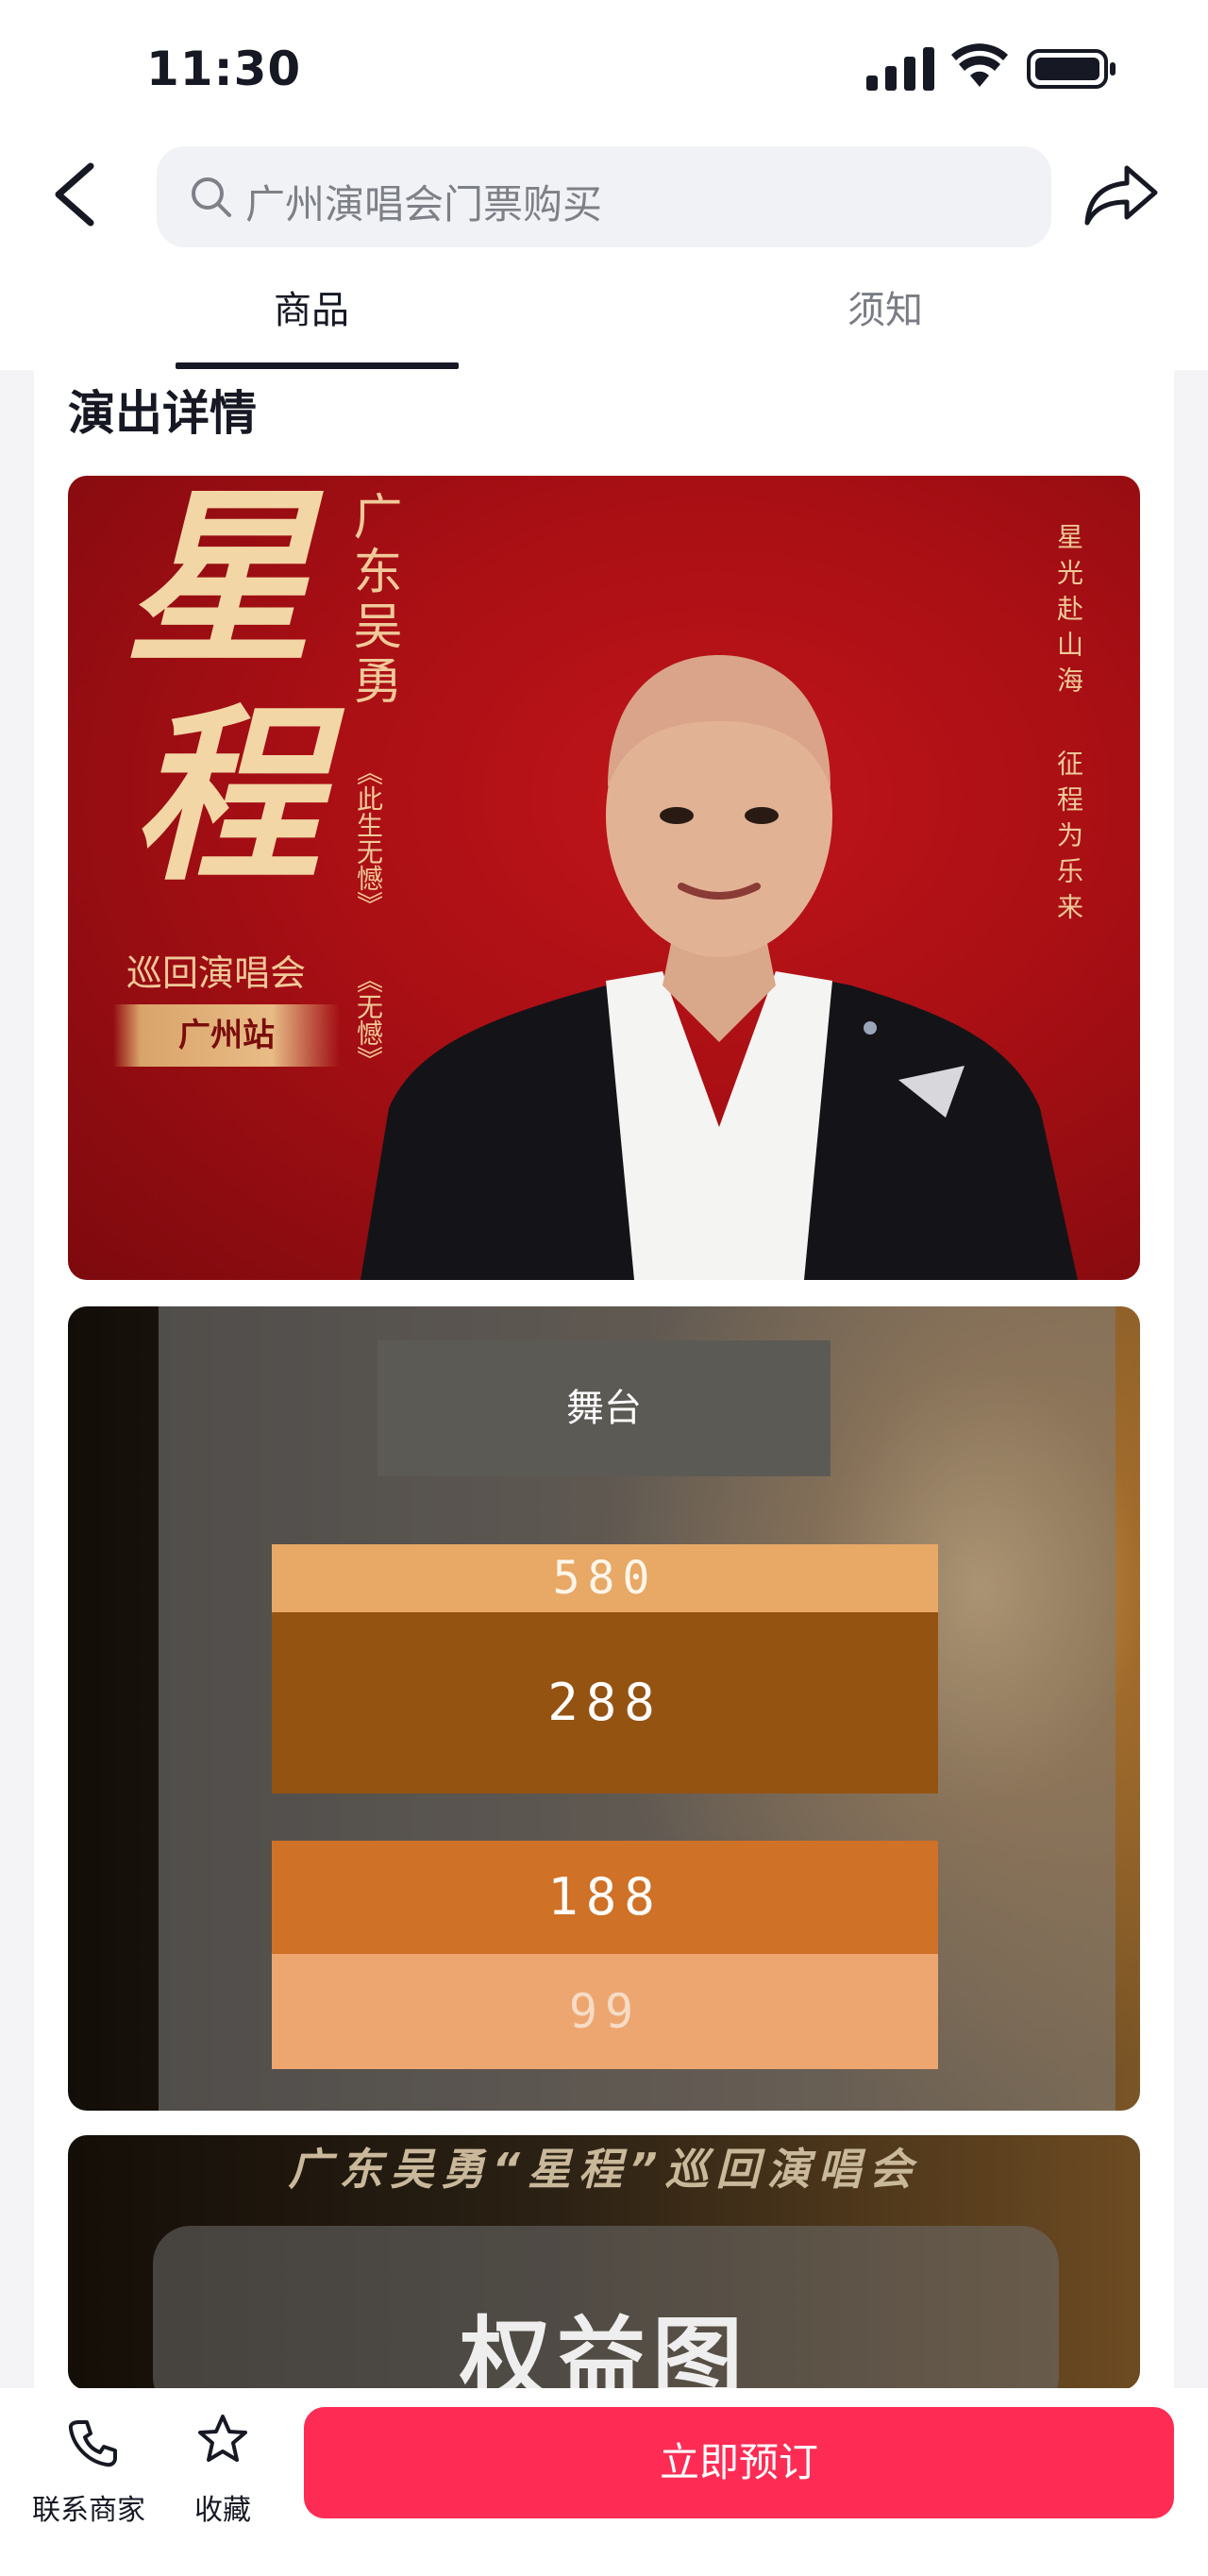 This screenshot has width=1208, height=2576. What do you see at coordinates (93, 2442) in the screenshot?
I see `phone-icon` at bounding box center [93, 2442].